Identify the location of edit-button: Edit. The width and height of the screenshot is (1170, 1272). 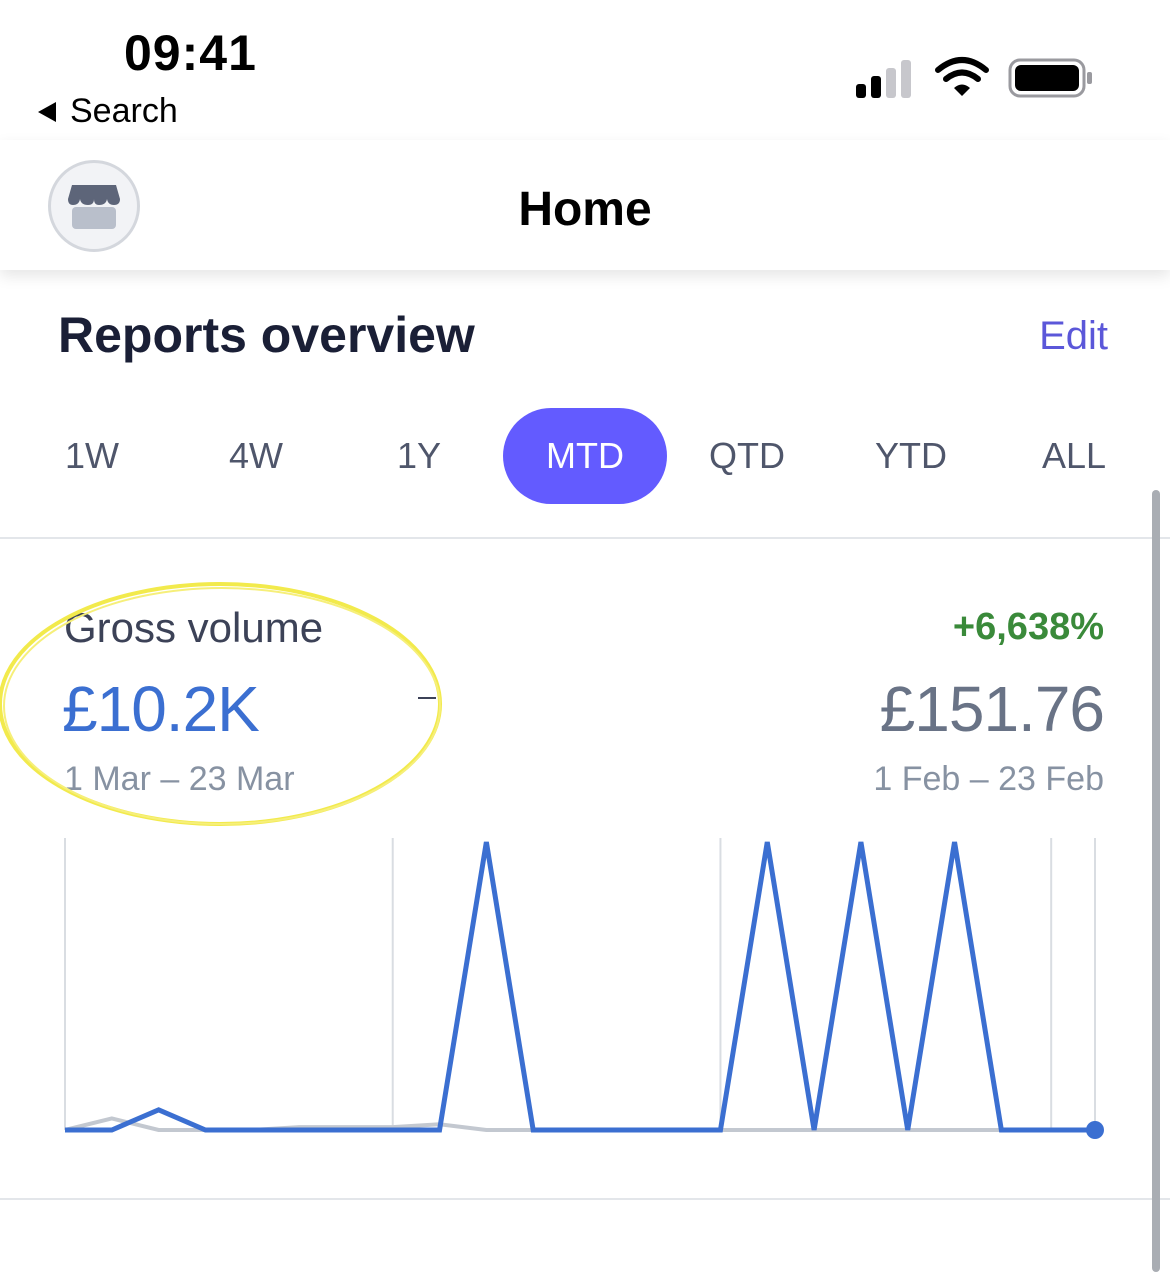
(1073, 336).